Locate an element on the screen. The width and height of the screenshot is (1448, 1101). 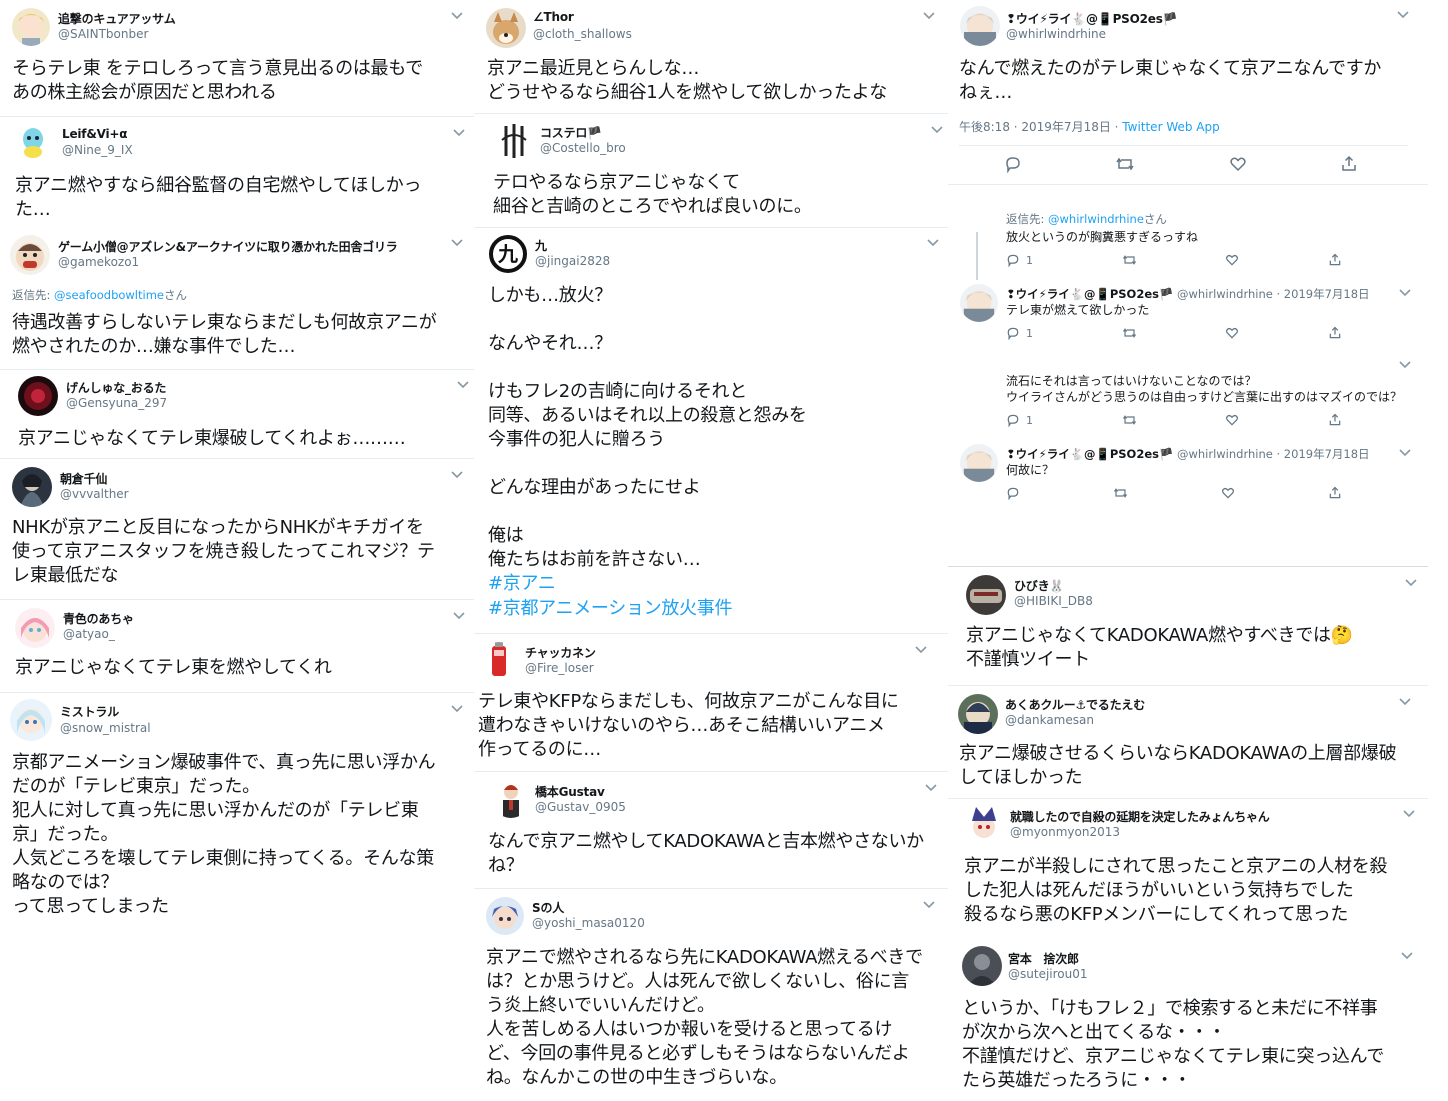
display-name: 橋本Gustav is located at coordinates (570, 791).